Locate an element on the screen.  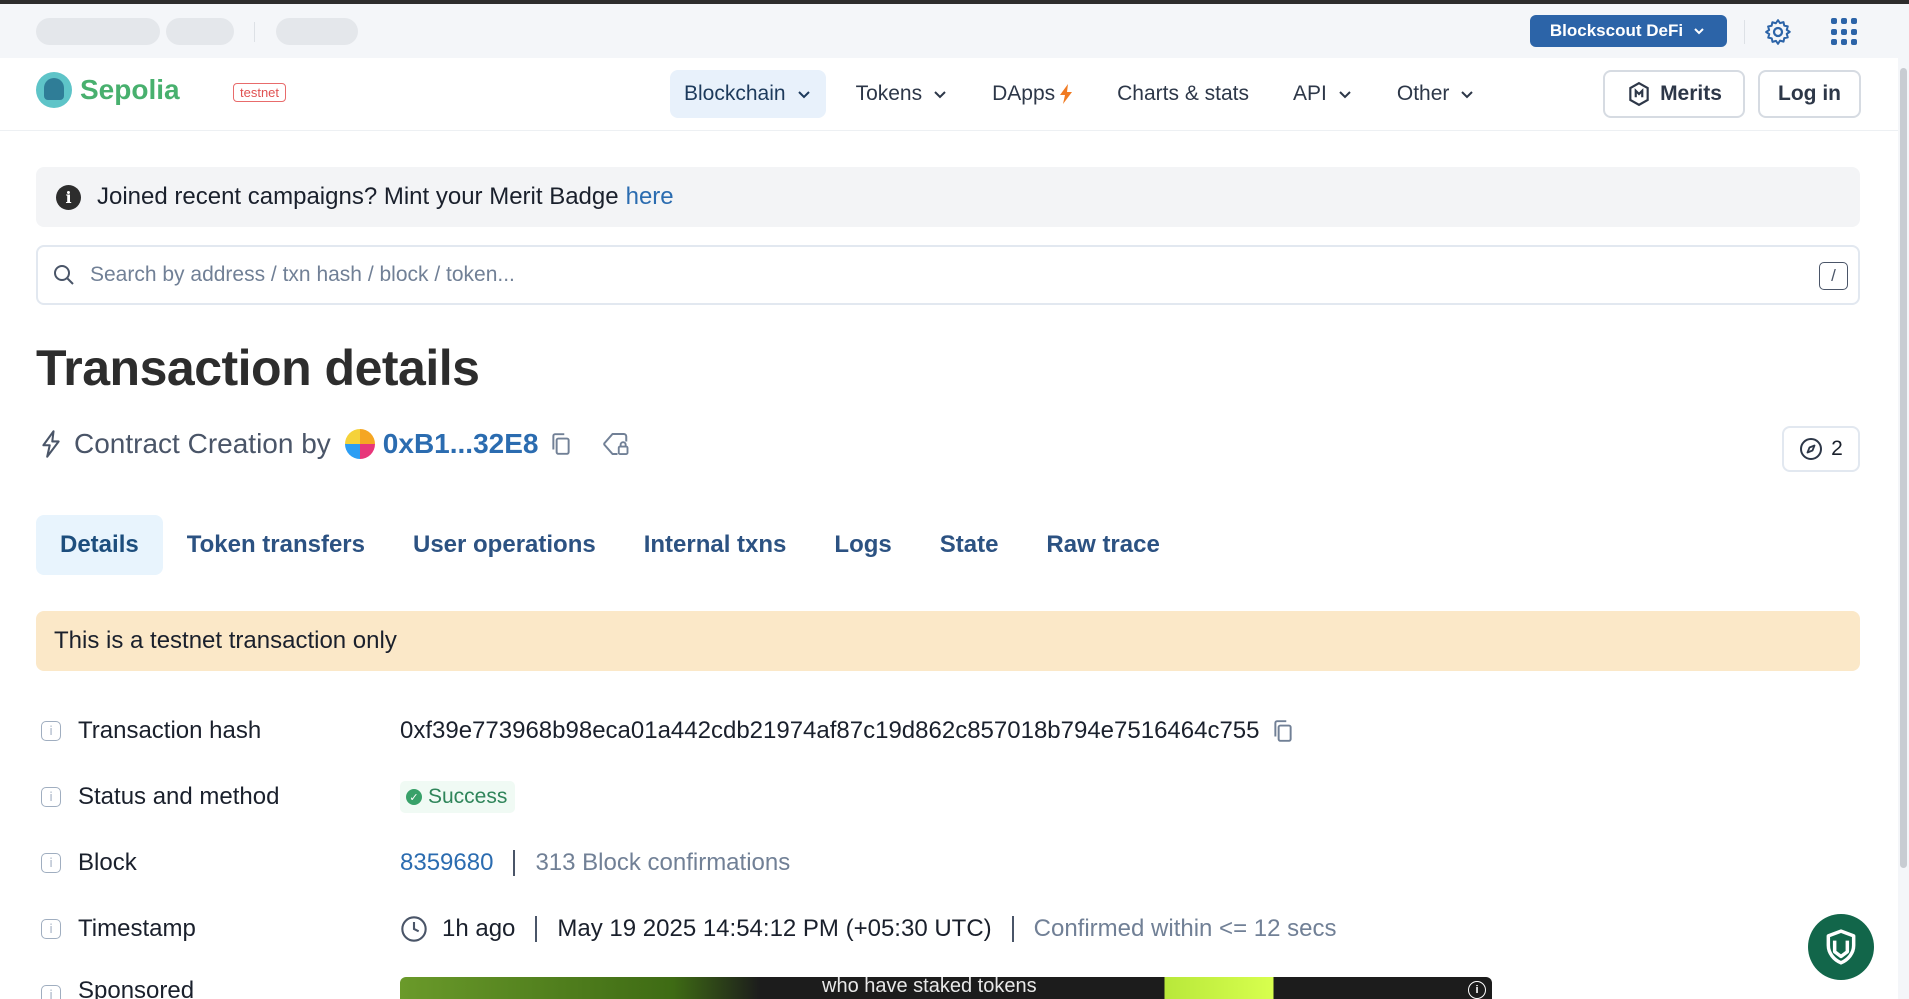
private-tag-icon is located at coordinates (615, 444).